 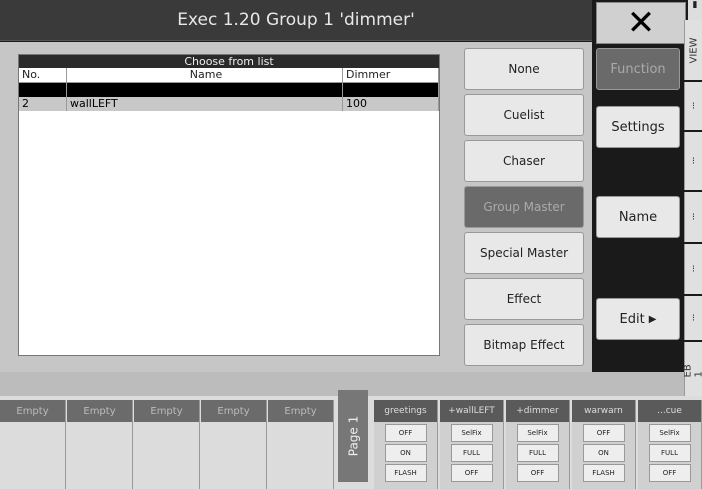 I want to click on row-name, so click(x=205, y=90).